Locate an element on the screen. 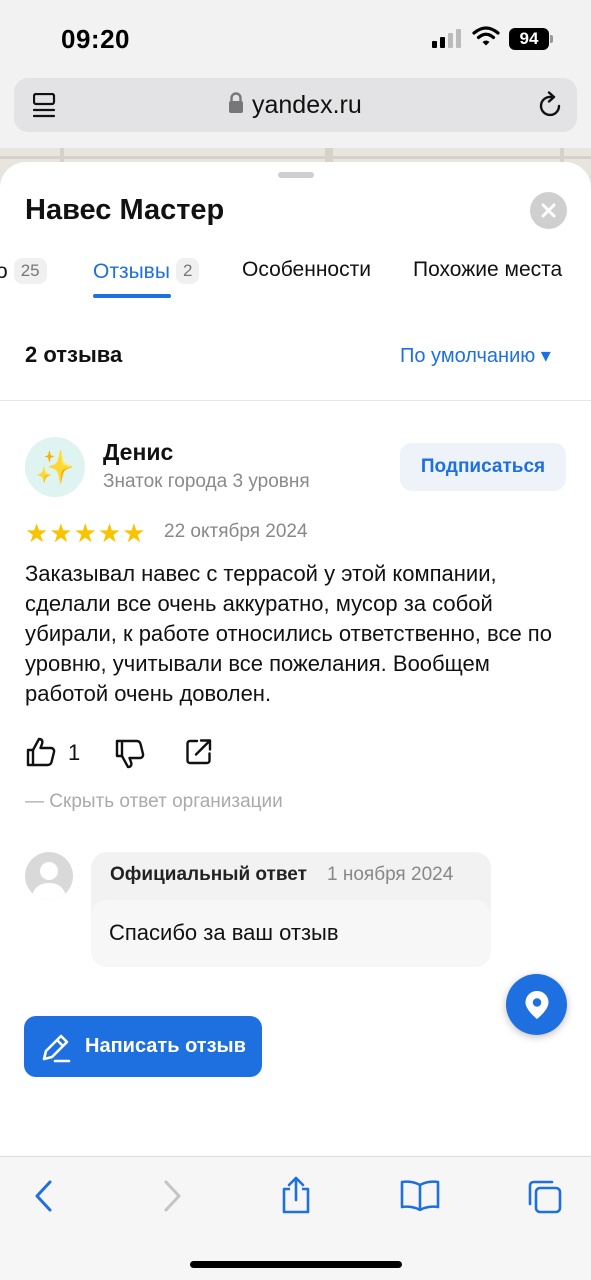  url-text: yandex.ru is located at coordinates (307, 105).